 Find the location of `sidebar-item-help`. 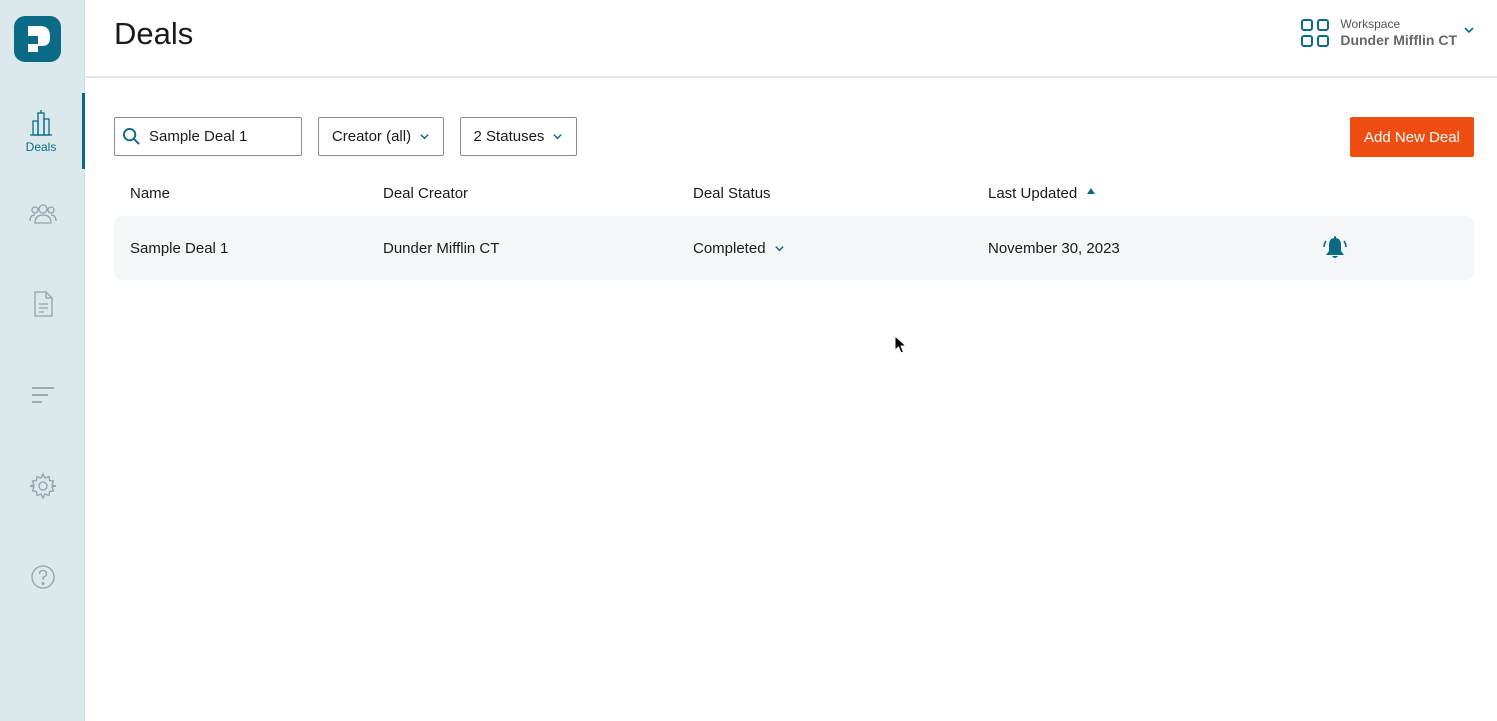

sidebar-item-help is located at coordinates (42, 577).